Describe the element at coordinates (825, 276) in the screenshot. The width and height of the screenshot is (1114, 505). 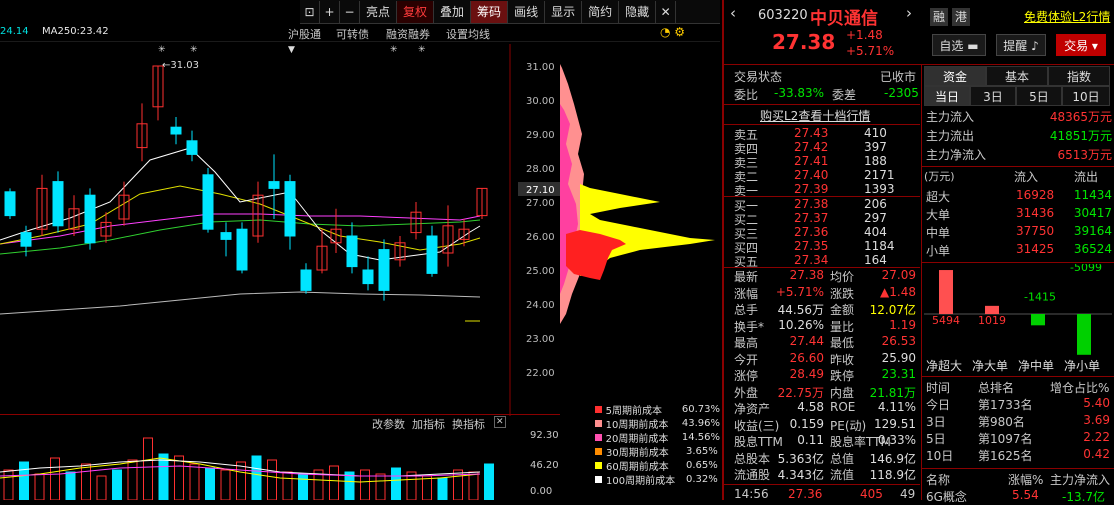
I see `stat-row: 最新 27.38 均价 27.09` at that location.